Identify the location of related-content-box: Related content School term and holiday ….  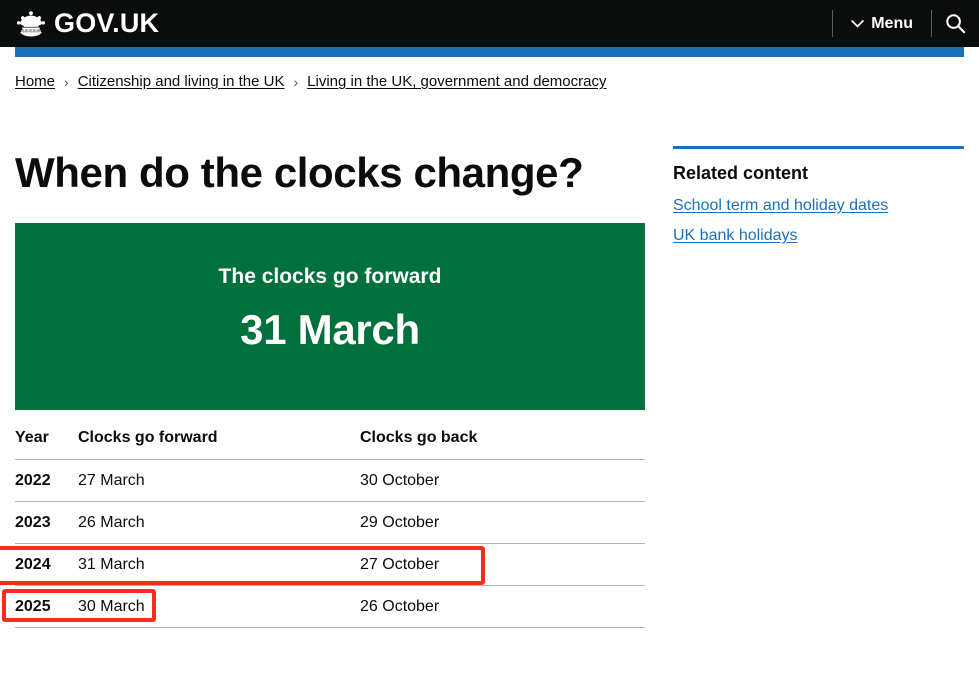
(818, 195).